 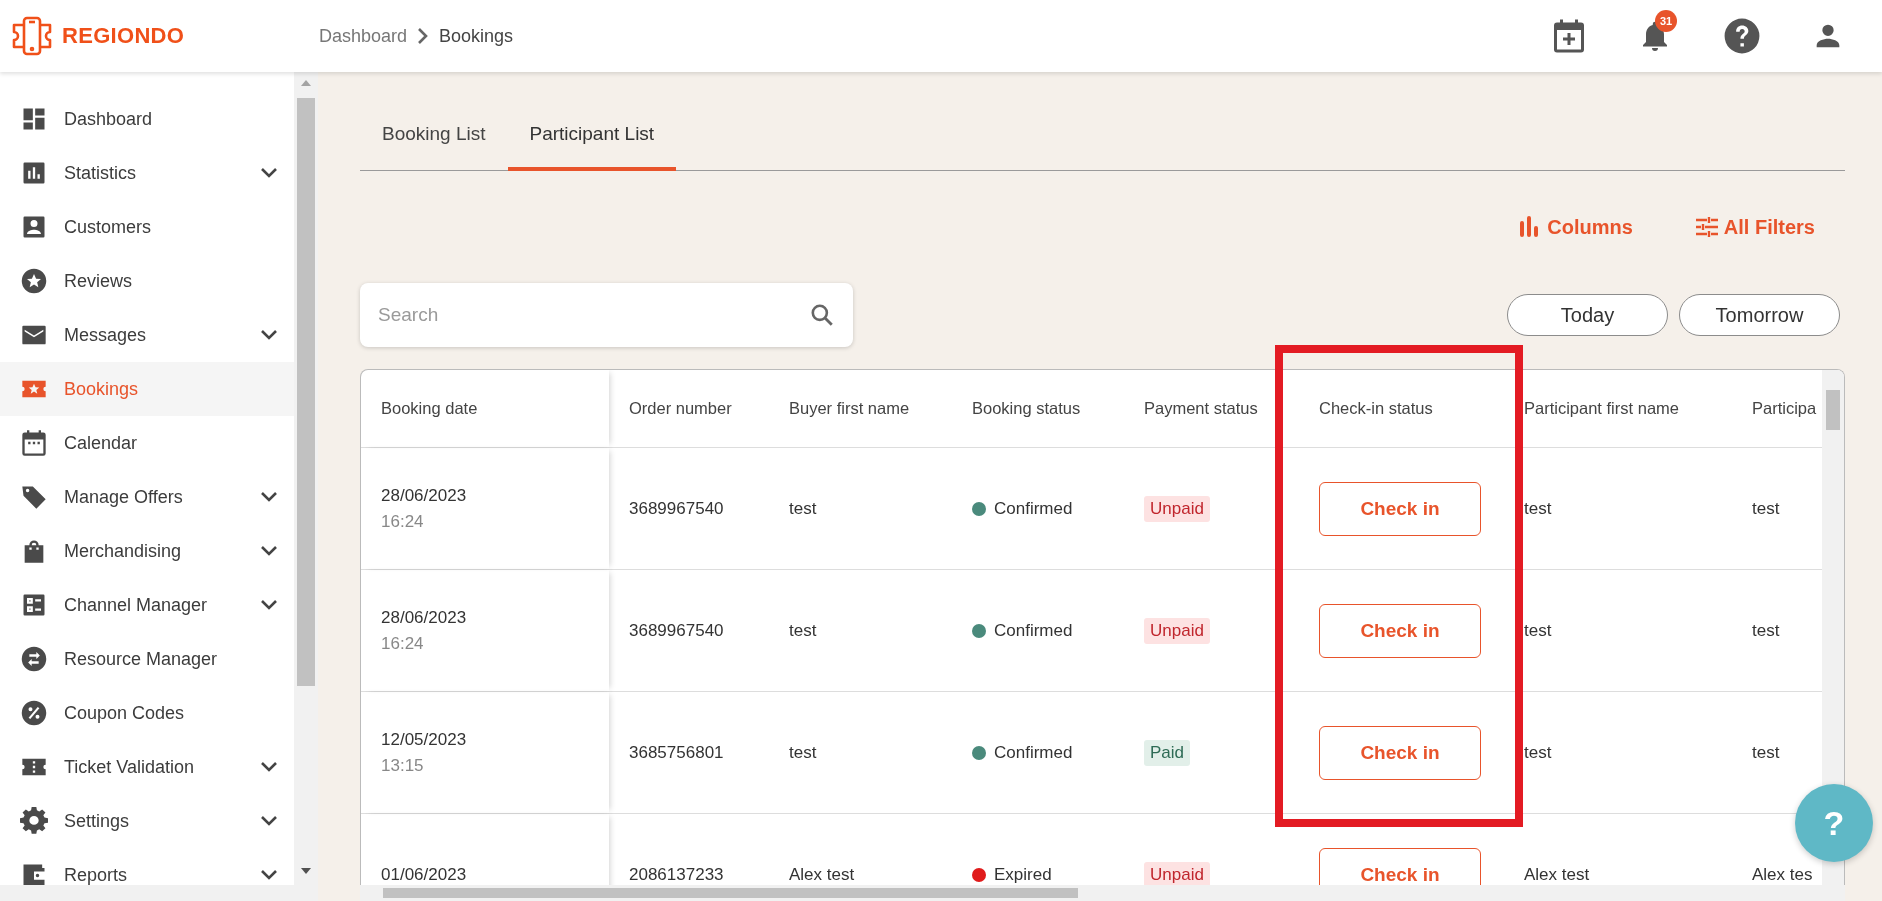 I want to click on chevron-right-icon, so click(x=423, y=36).